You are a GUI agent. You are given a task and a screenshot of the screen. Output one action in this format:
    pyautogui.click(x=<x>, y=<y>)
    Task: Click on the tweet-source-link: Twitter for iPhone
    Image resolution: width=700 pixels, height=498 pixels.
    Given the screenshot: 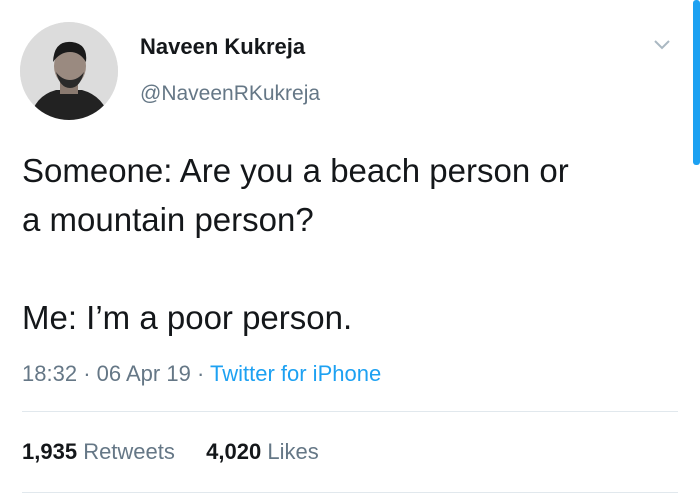 What is the action you would take?
    pyautogui.click(x=295, y=373)
    